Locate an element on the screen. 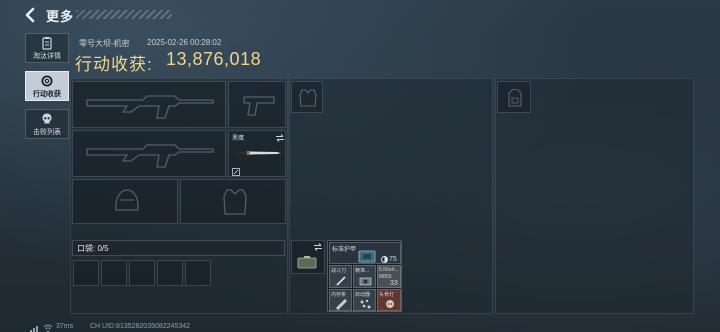  sidearm-slot is located at coordinates (257, 104).